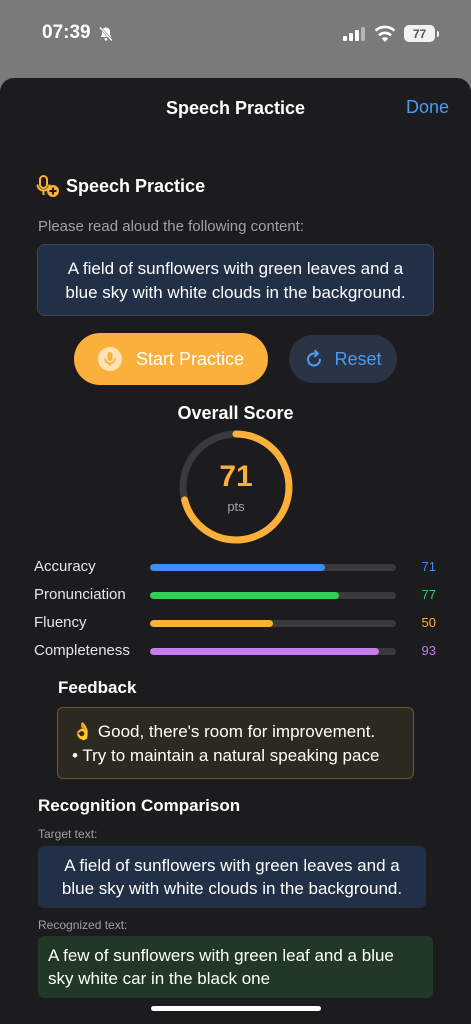 The height and width of the screenshot is (1024, 471). Describe the element at coordinates (358, 358) in the screenshot. I see `reset-label: Reset` at that location.